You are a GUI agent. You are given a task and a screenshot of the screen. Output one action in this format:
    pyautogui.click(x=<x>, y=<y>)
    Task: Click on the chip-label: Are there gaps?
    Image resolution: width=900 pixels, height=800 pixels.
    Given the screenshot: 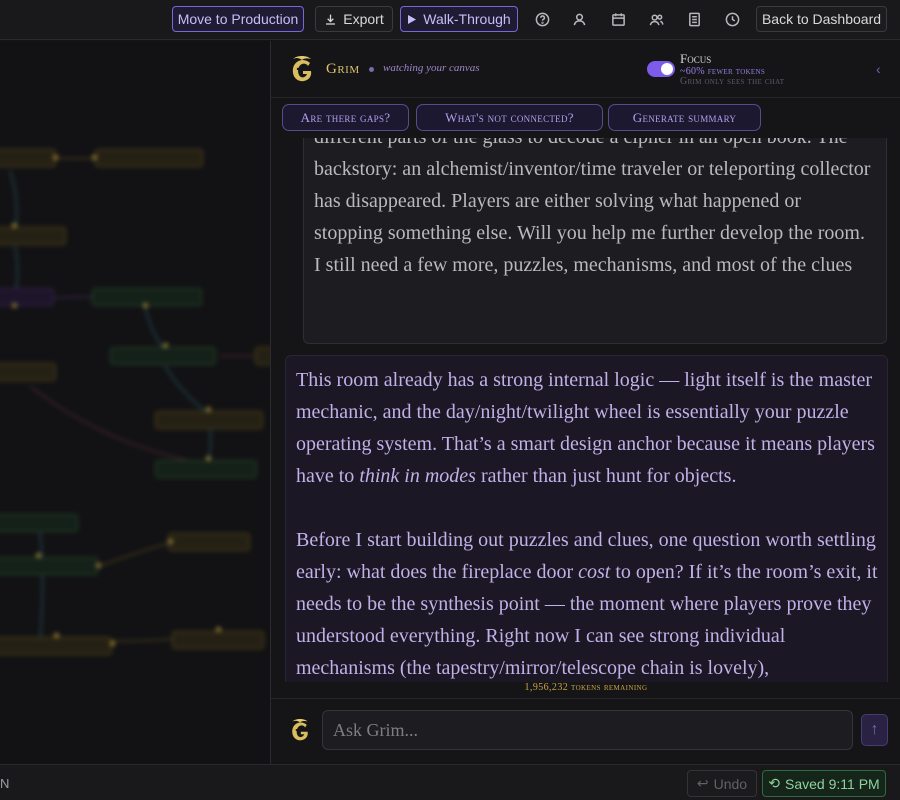 What is the action you would take?
    pyautogui.click(x=345, y=117)
    